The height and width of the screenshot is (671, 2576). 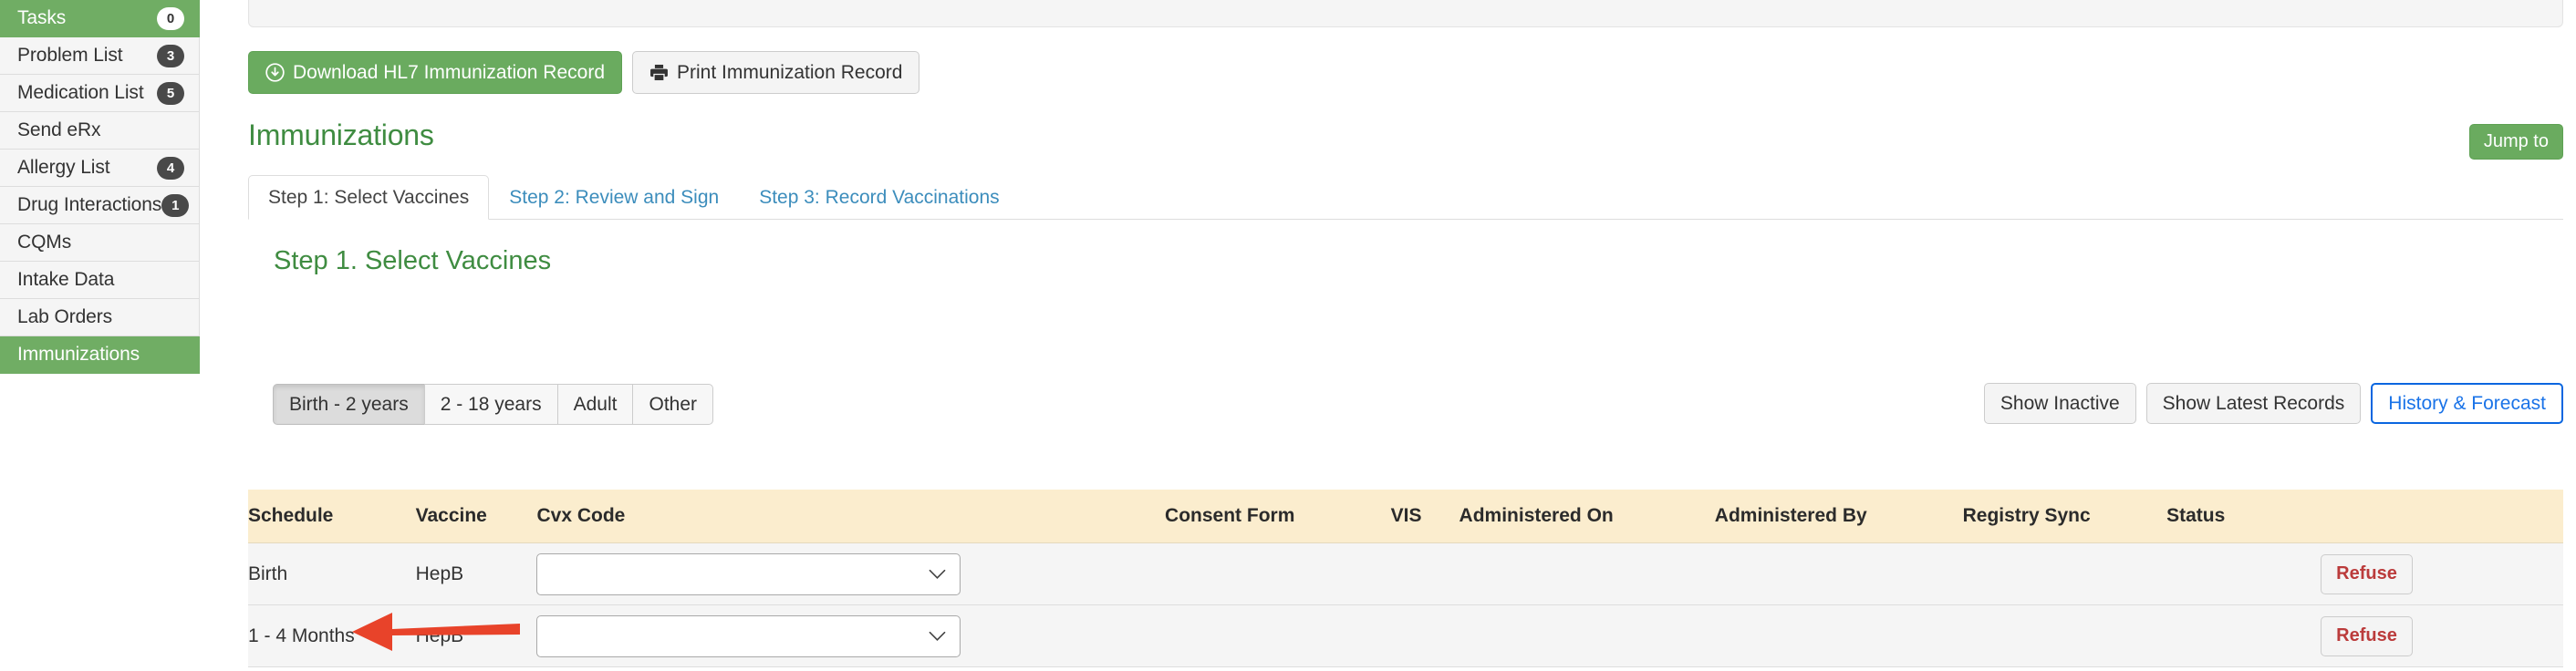 I want to click on sidebar-item-lab-orders: Lab Orders, so click(x=100, y=317).